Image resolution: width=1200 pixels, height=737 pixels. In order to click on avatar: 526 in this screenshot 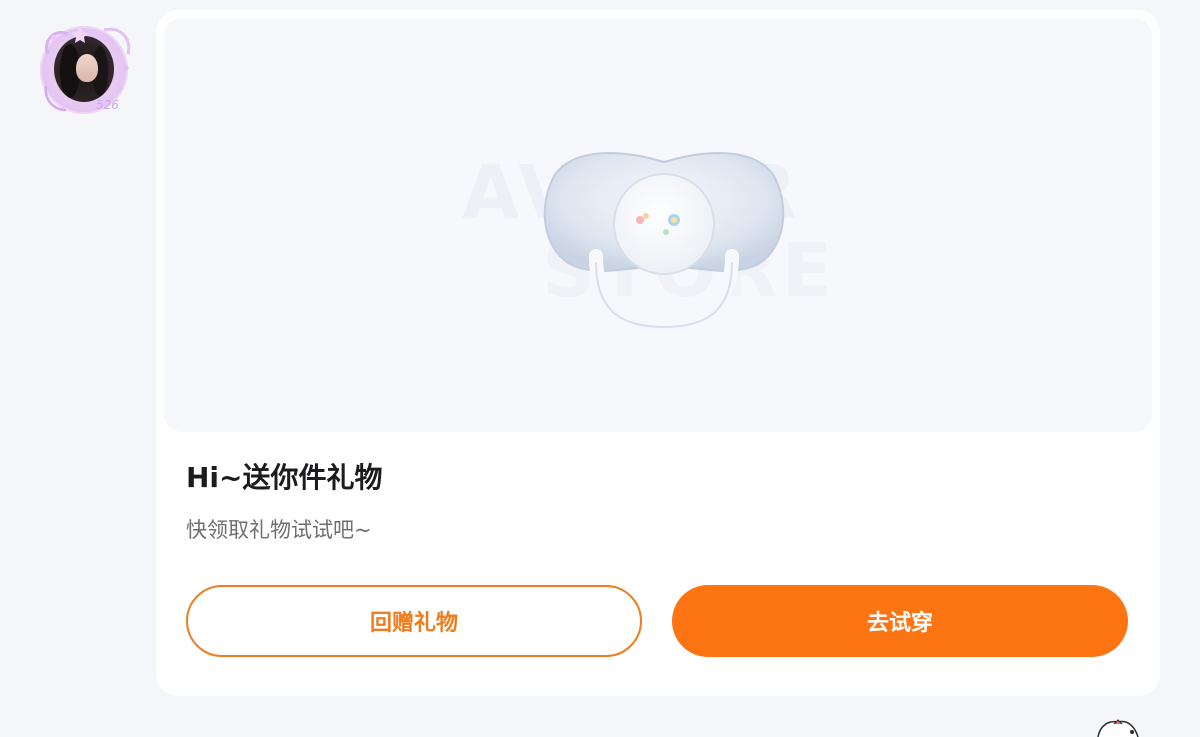, I will do `click(86, 69)`.